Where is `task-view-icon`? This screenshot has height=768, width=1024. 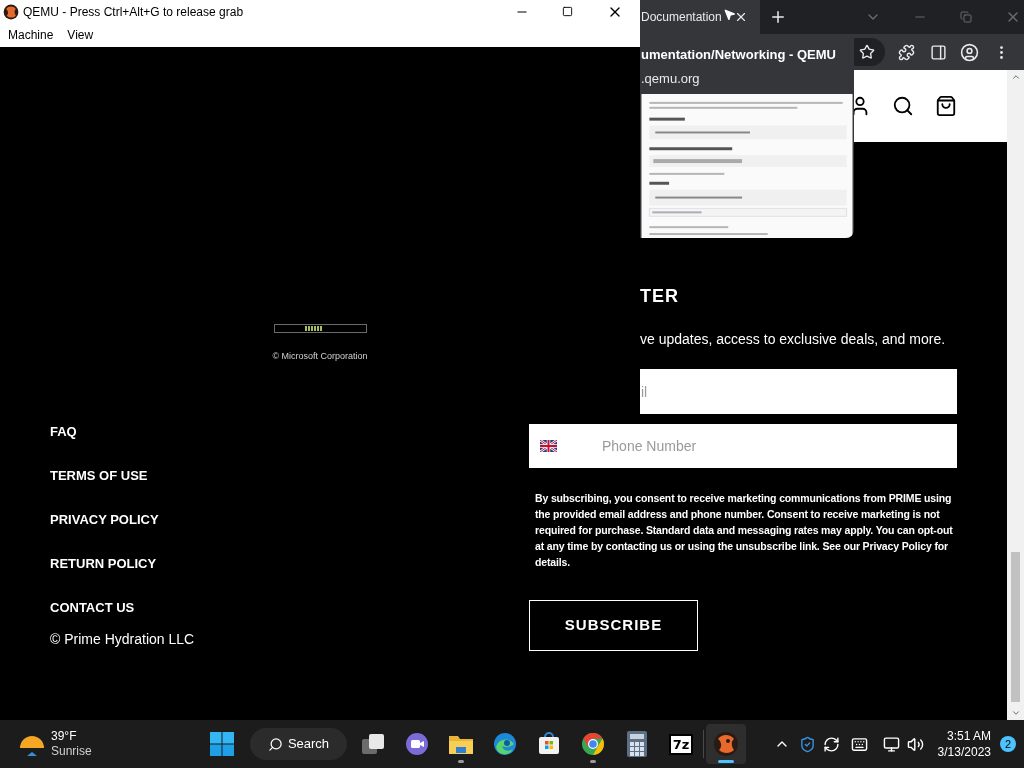
task-view-icon is located at coordinates (373, 744).